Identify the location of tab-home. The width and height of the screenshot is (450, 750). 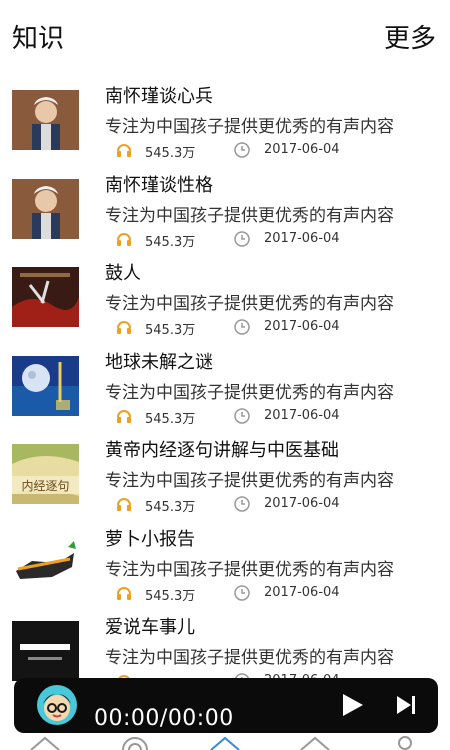
(45, 742).